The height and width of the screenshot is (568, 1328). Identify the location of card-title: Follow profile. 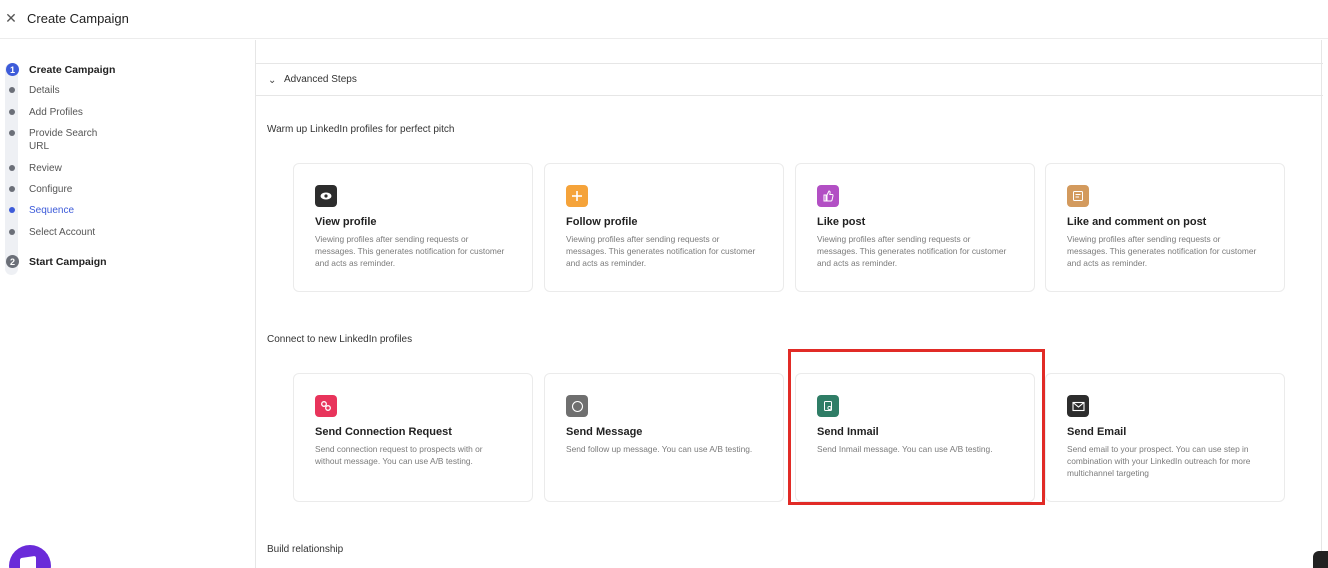
(602, 222).